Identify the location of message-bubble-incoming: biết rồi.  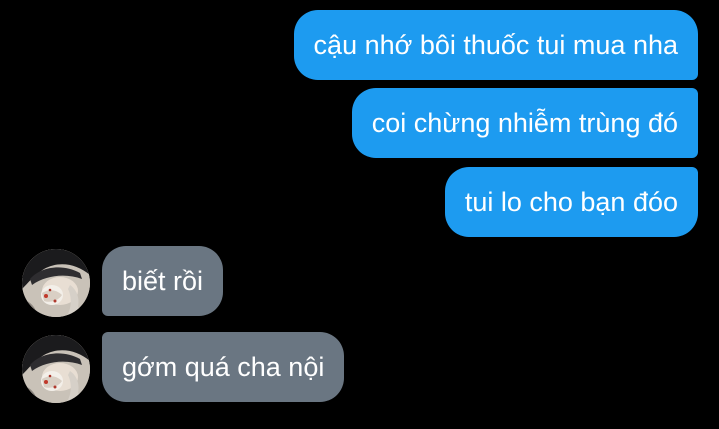
(163, 281).